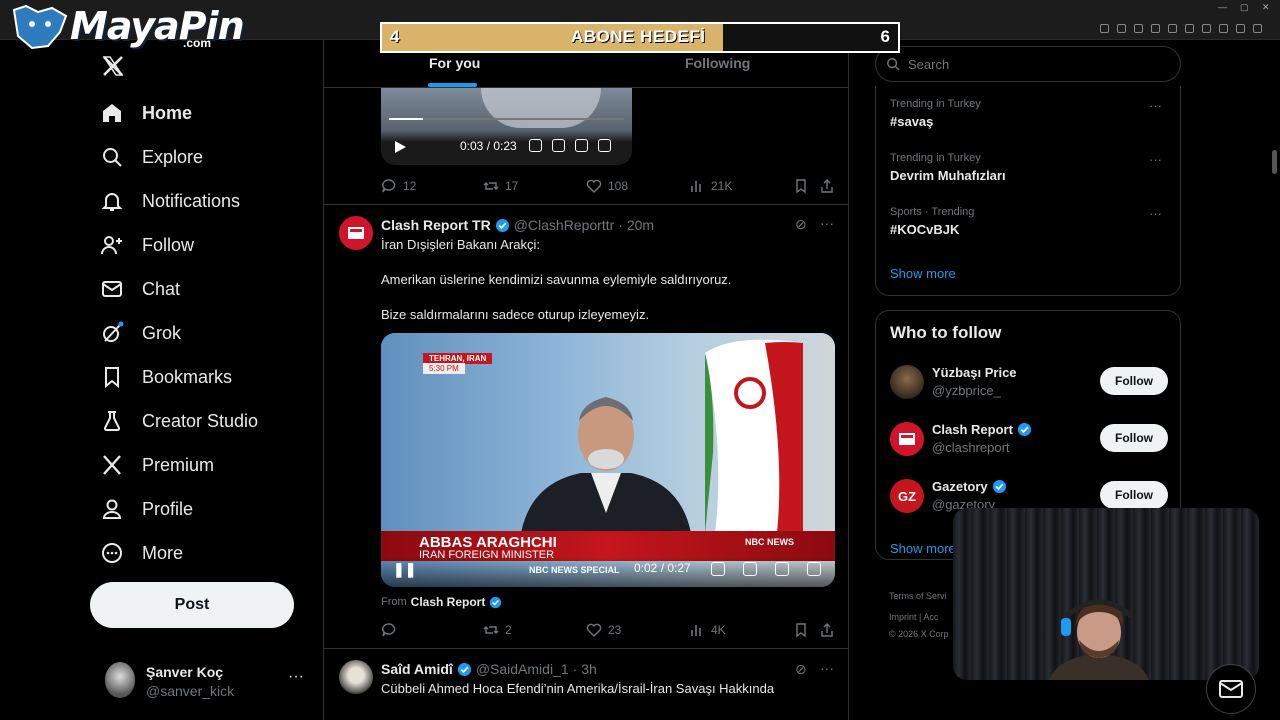 This screenshot has height=720, width=1280. I want to click on nav-label: Follow, so click(168, 244).